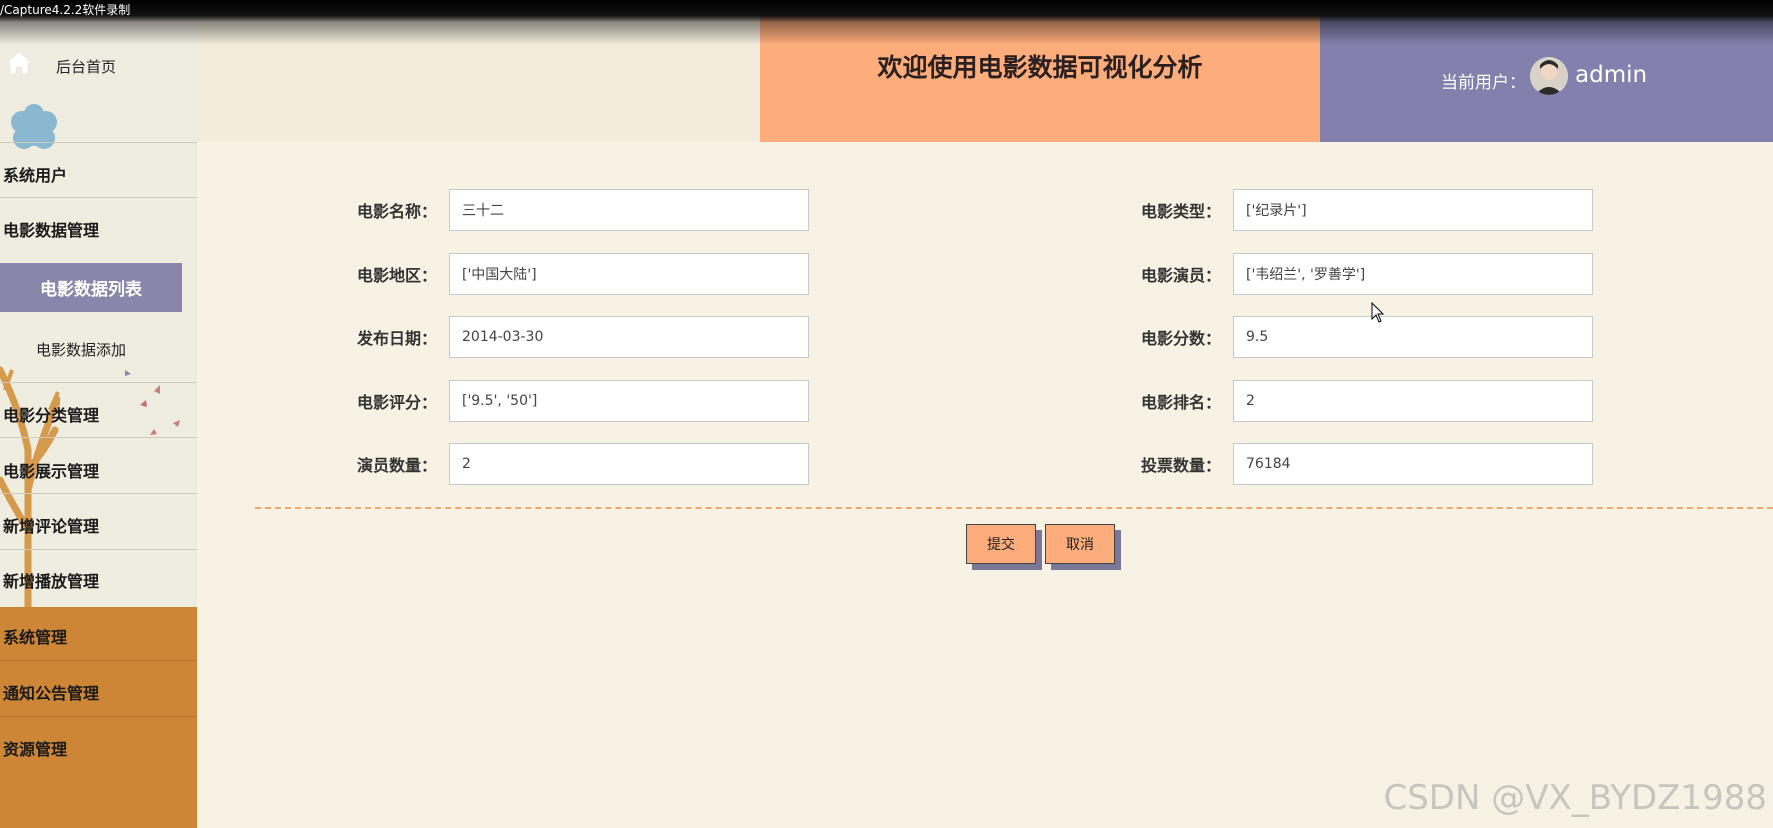 The height and width of the screenshot is (828, 1773). Describe the element at coordinates (19, 63) in the screenshot. I see `home-icon` at that location.